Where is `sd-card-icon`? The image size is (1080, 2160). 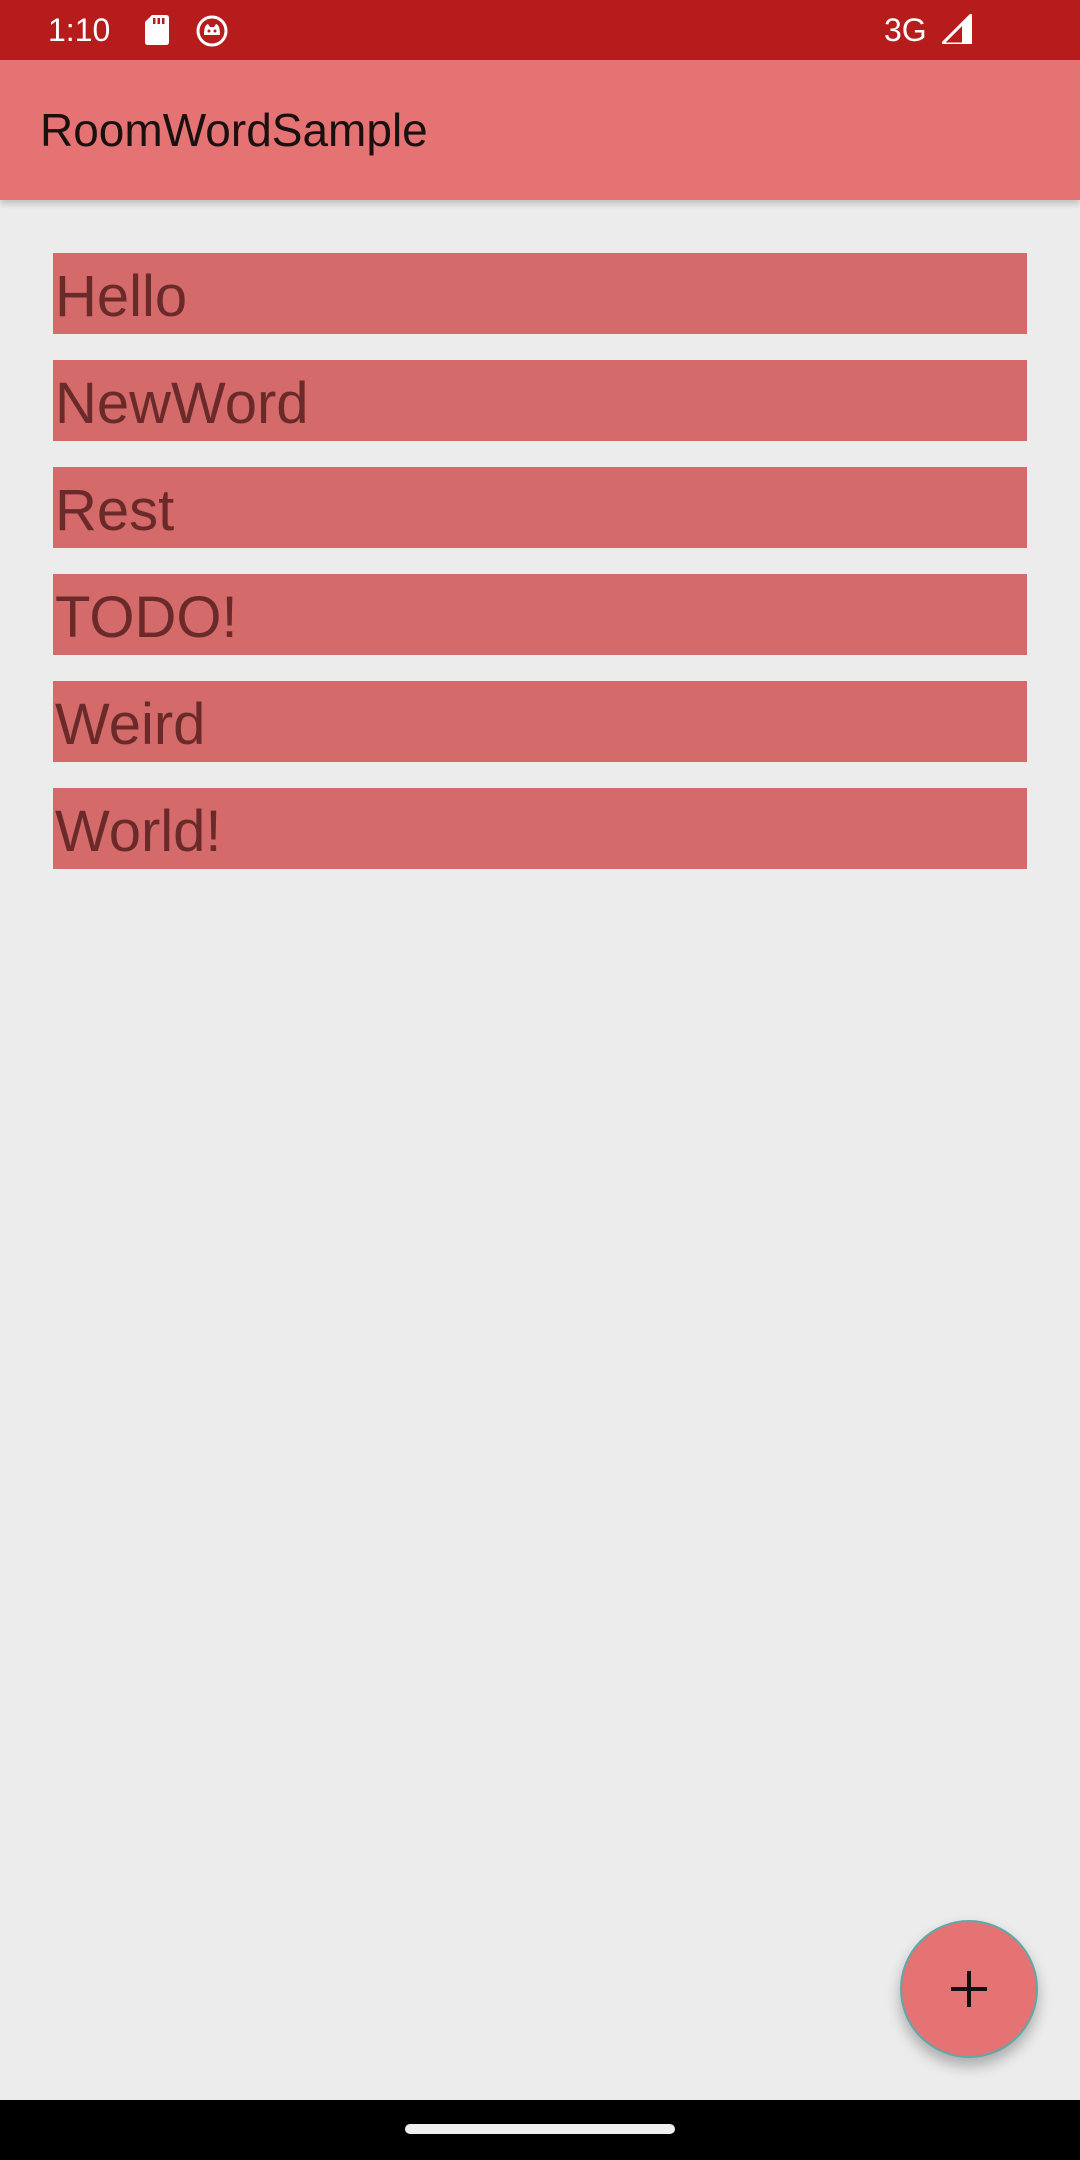 sd-card-icon is located at coordinates (157, 30).